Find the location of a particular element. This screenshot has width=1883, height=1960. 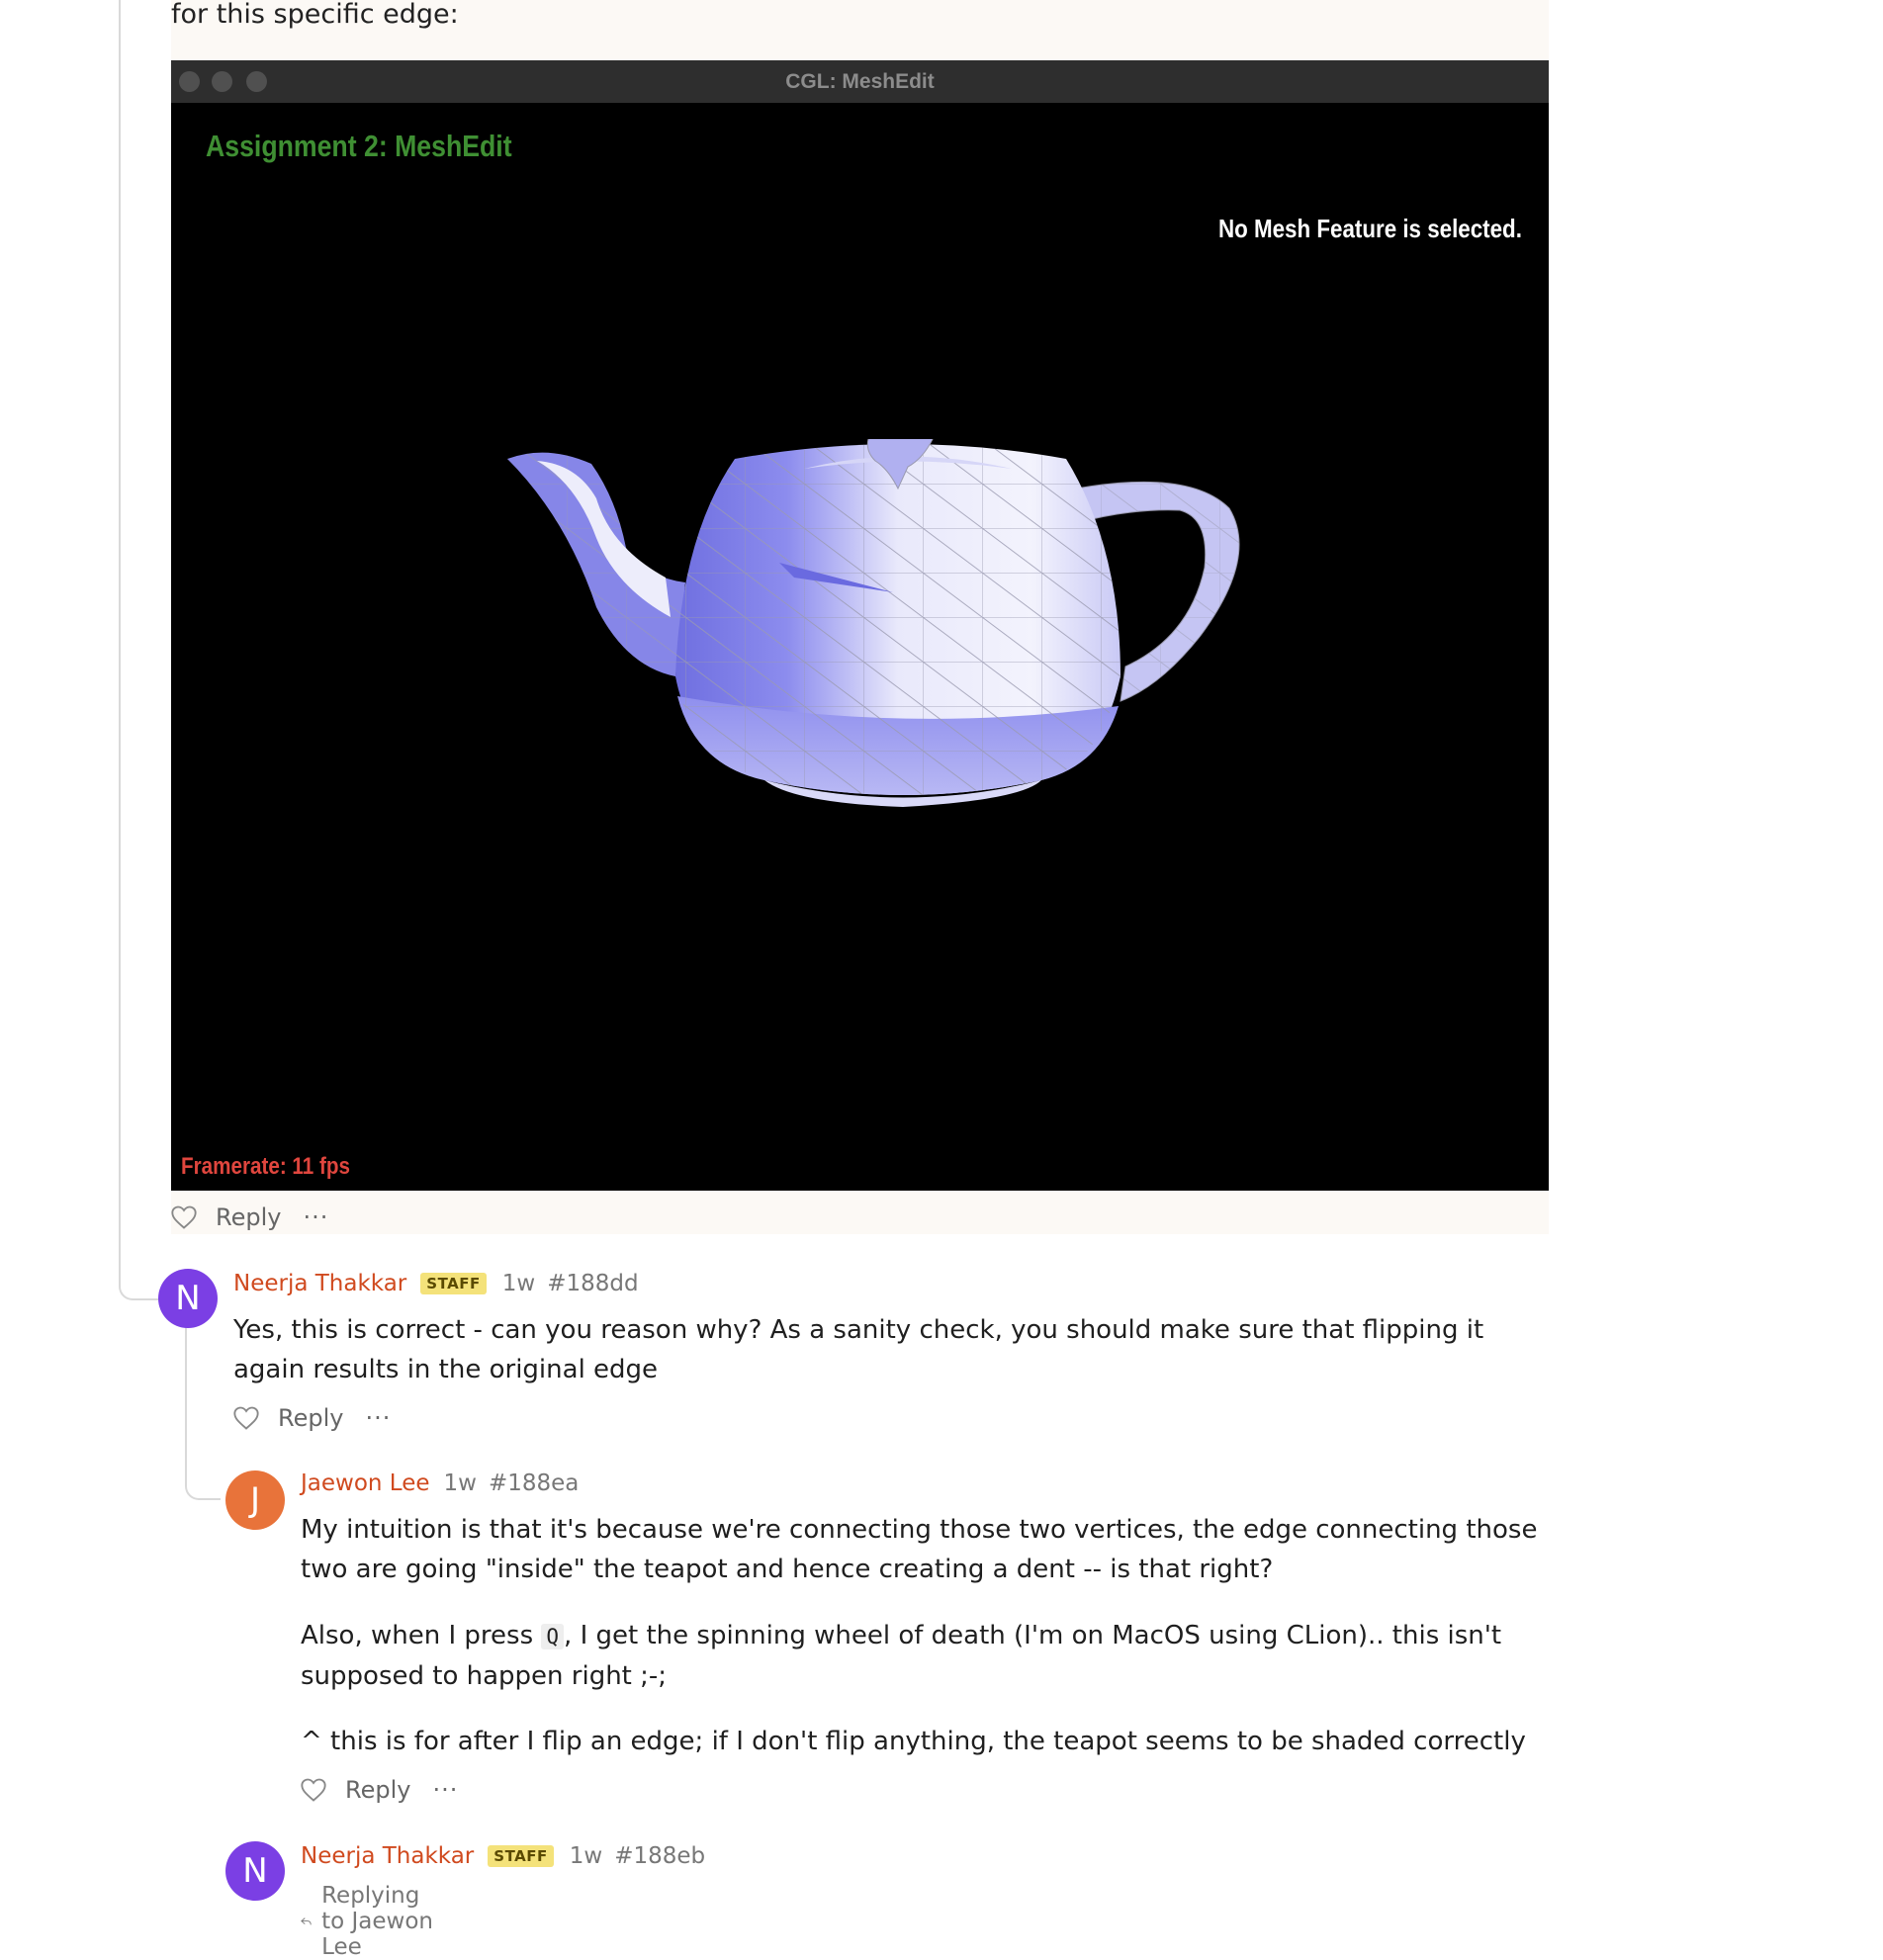

window-titlebar: CGL: MeshEdit is located at coordinates (860, 81).